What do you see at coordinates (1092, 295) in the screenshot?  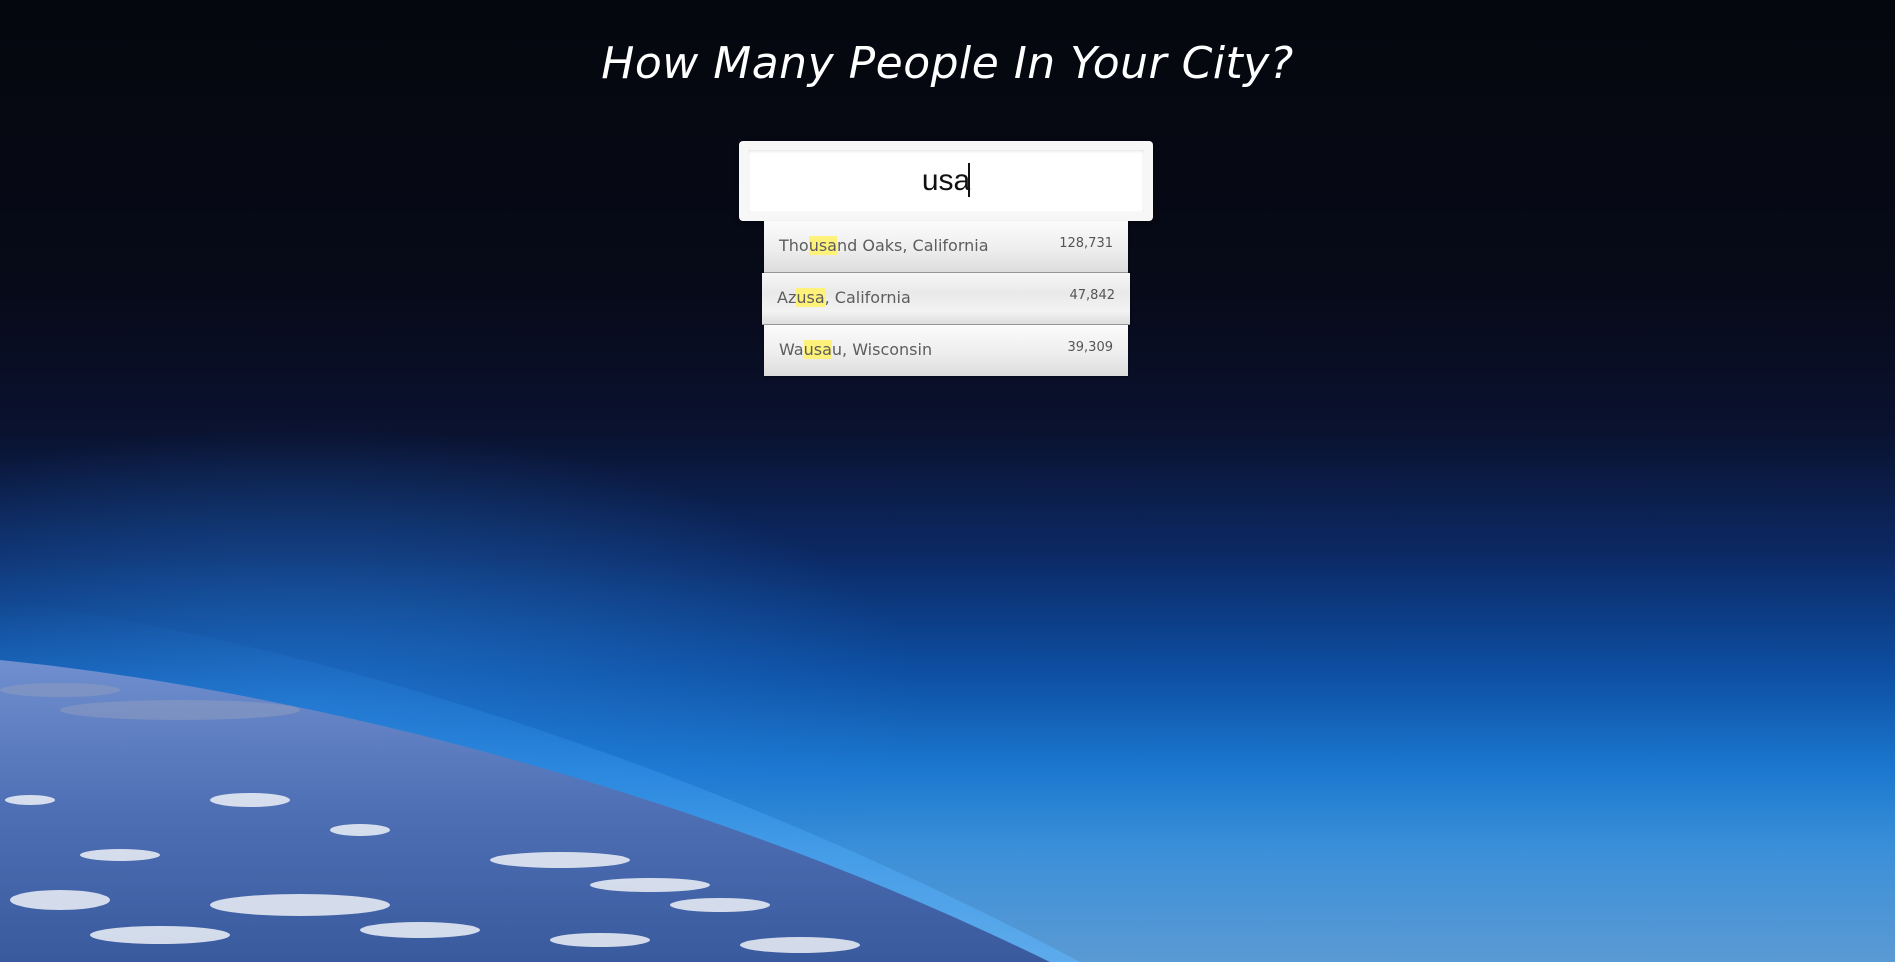 I see `population-count: 47,842` at bounding box center [1092, 295].